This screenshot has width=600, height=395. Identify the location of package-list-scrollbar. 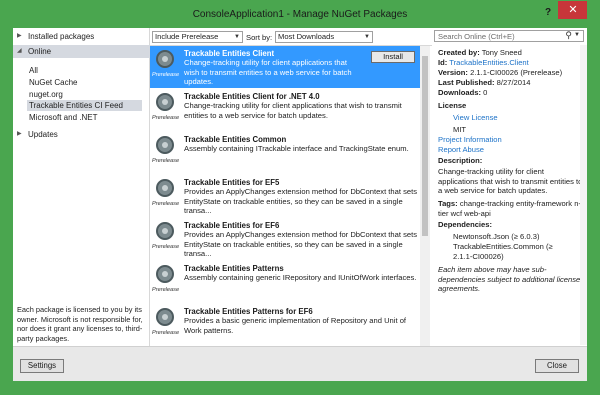
(425, 196).